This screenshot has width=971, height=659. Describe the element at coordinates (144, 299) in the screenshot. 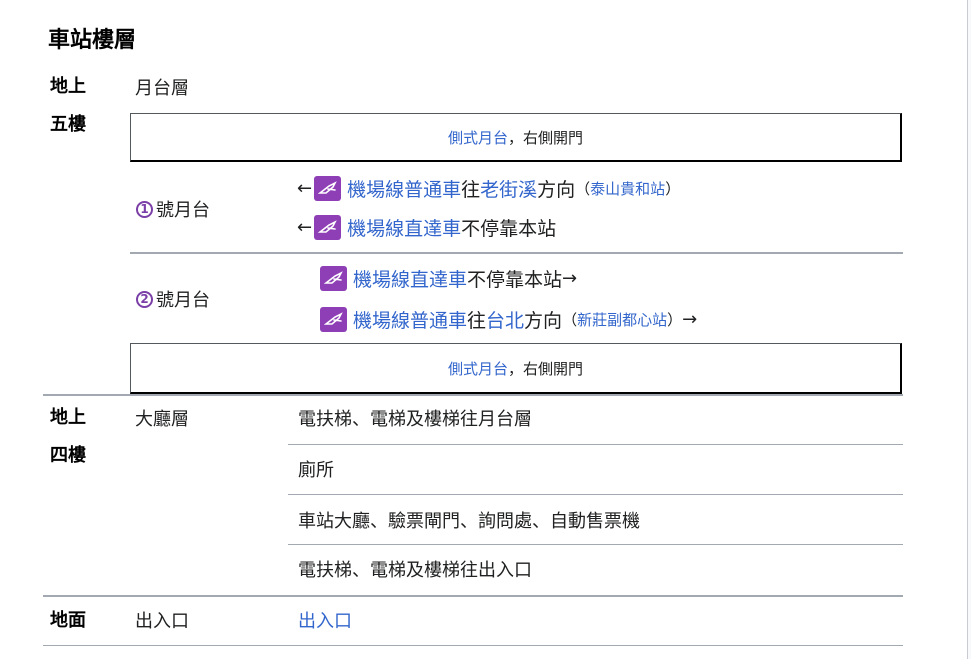

I see `platform-number-icon: 2` at that location.